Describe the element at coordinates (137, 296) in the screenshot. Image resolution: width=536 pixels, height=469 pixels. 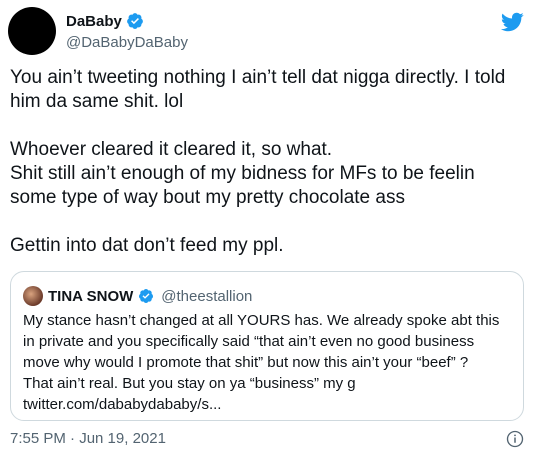
I see `quoted-header: TINA SNOW @theestallion` at that location.